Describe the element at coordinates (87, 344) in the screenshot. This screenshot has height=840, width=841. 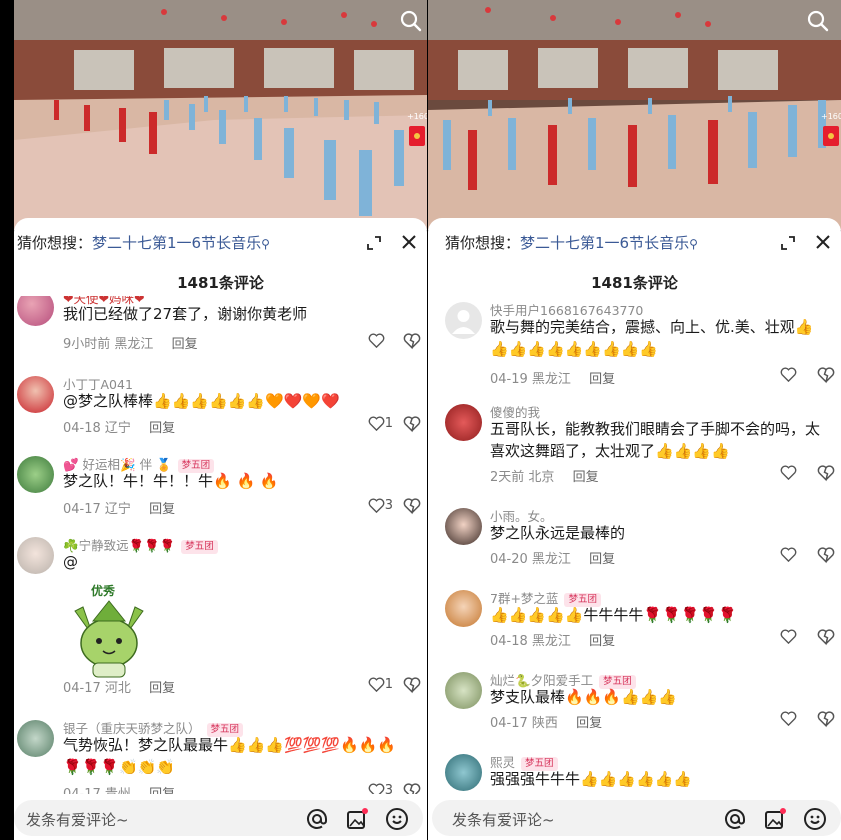
I see `comment-time: 9小时前` at that location.